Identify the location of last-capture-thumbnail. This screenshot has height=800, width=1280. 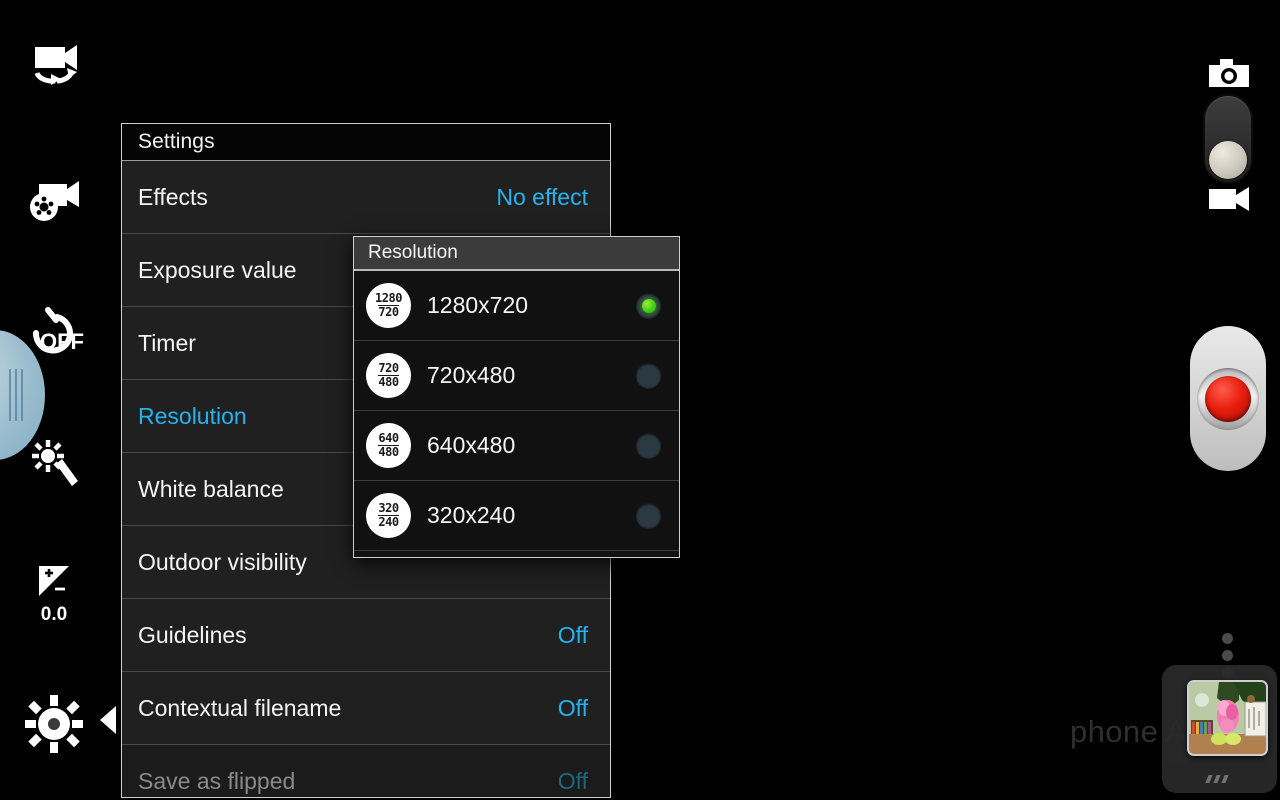
(1227, 718).